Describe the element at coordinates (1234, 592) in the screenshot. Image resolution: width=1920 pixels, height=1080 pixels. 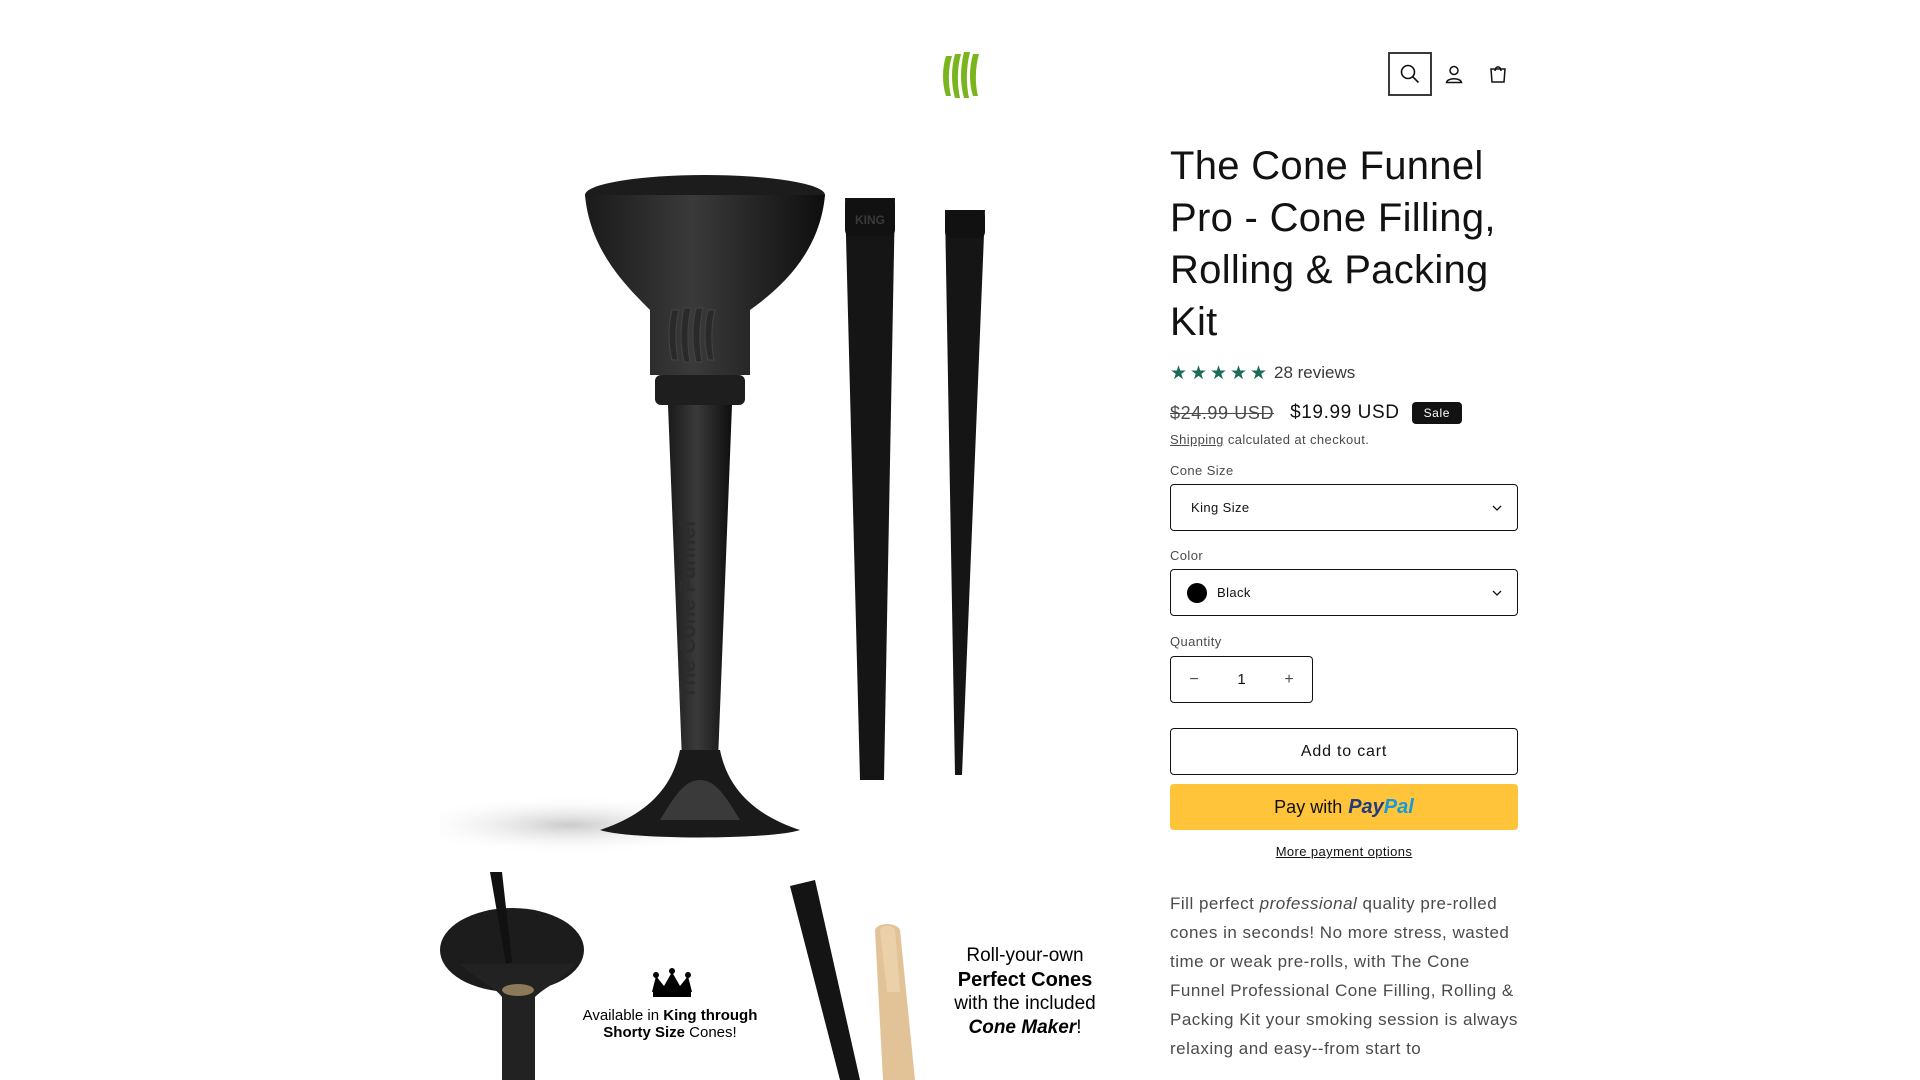
I see `color-value: Black` at that location.